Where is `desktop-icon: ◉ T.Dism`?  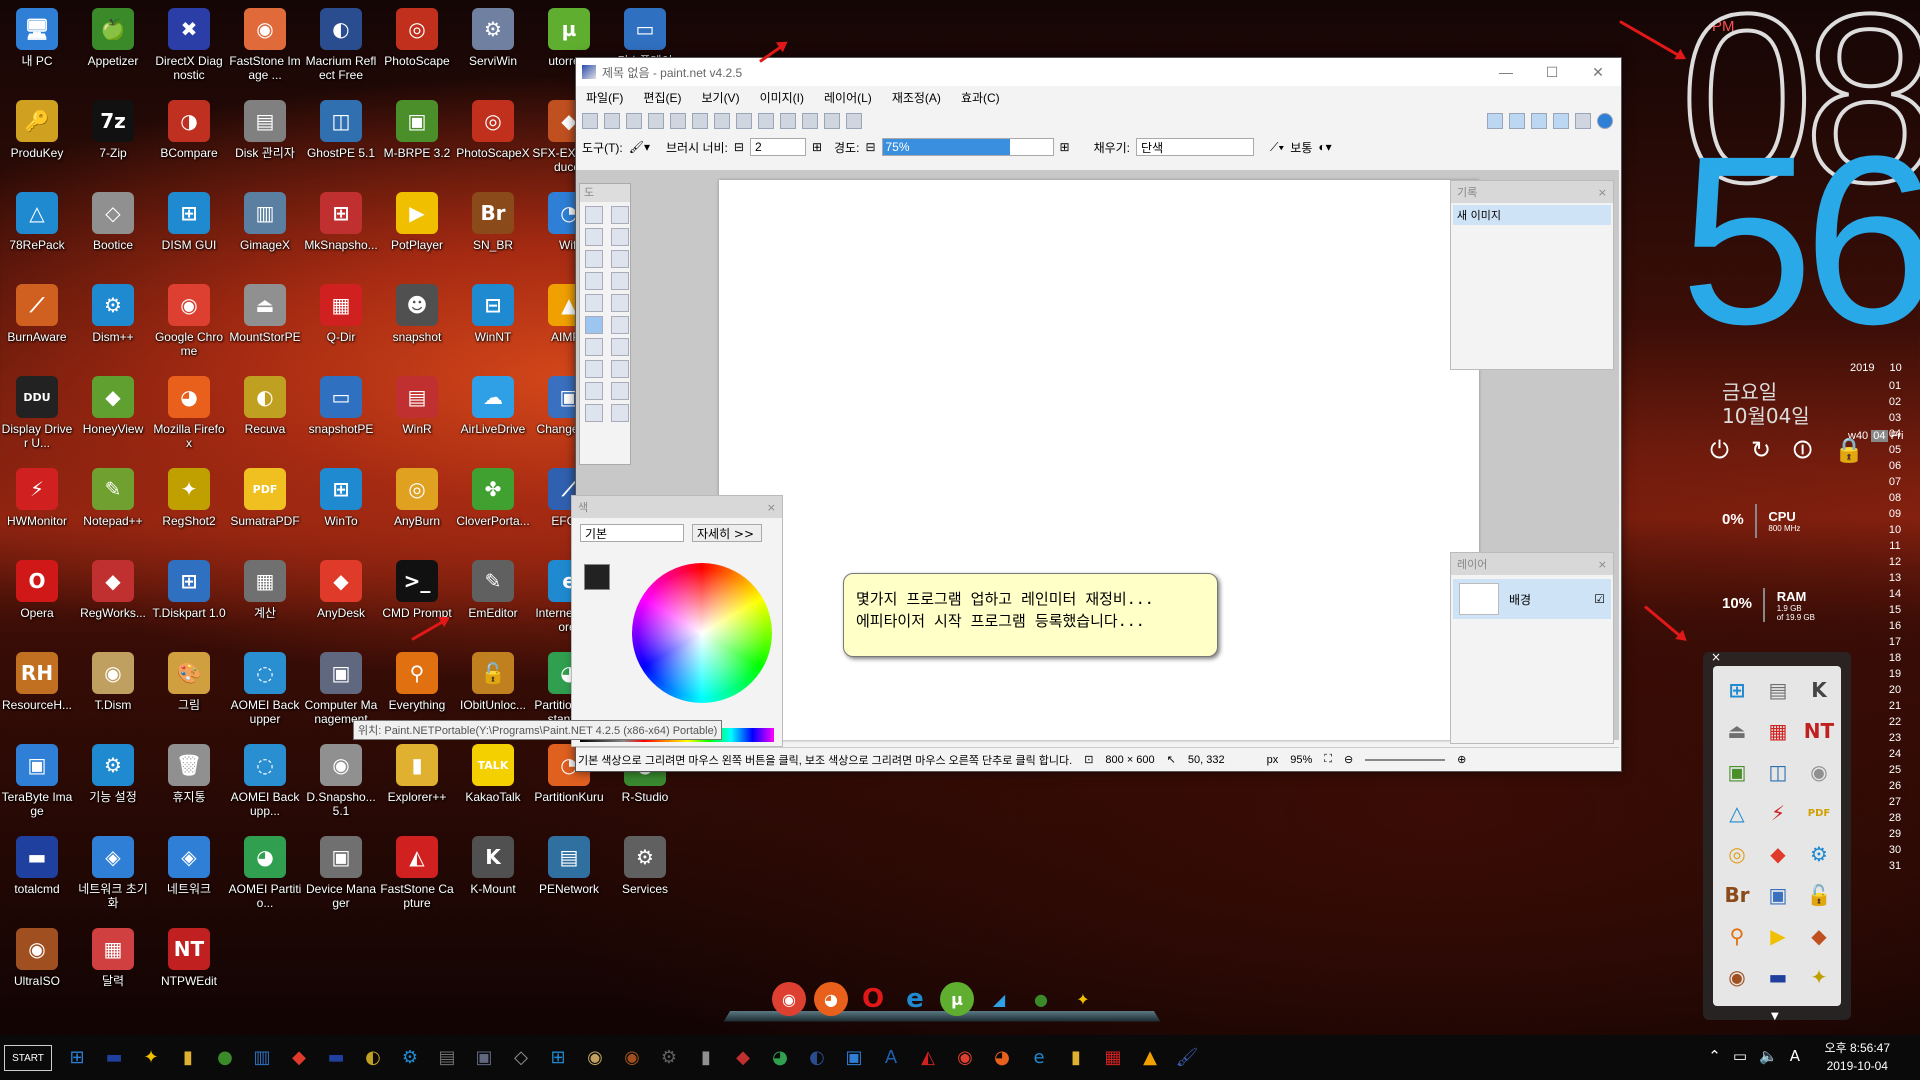 desktop-icon: ◉ T.Dism is located at coordinates (113, 690).